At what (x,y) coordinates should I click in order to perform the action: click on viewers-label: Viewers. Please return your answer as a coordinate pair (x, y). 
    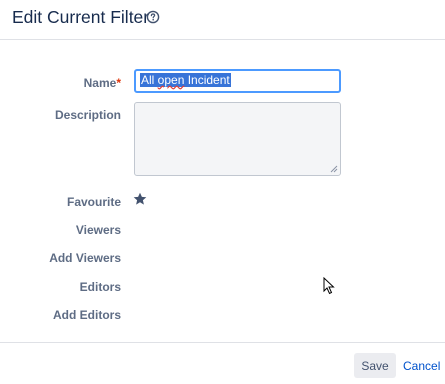
    Looking at the image, I should click on (98, 230).